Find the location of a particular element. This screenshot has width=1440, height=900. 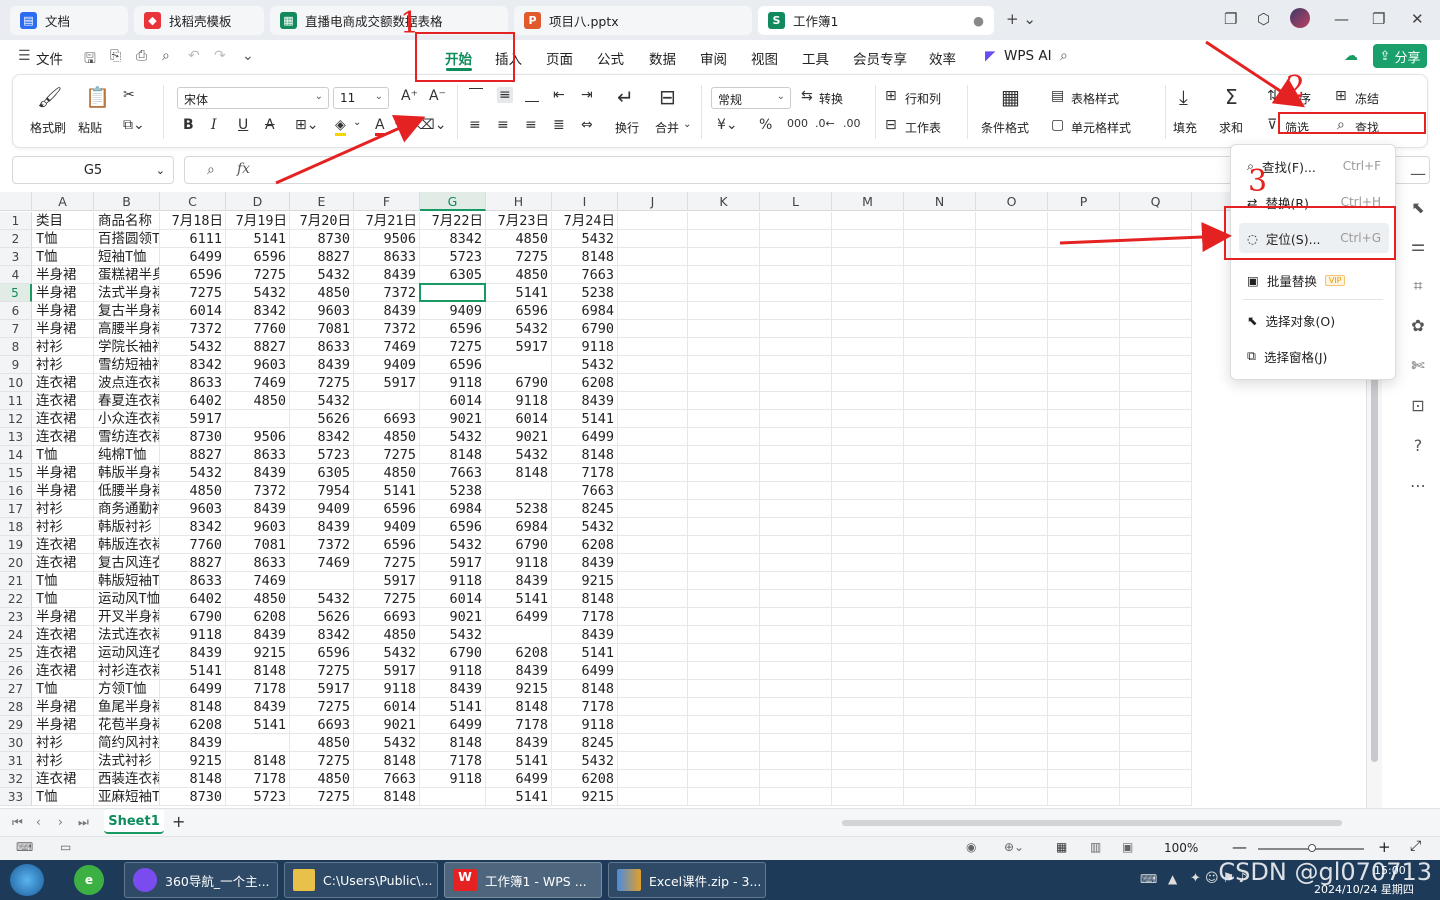

start-button is located at coordinates (27, 880).